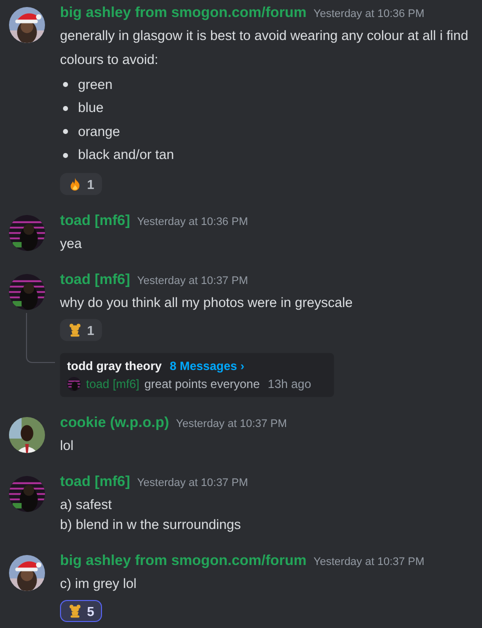 The width and height of the screenshot is (482, 628). Describe the element at coordinates (115, 423) in the screenshot. I see `username: cookie (w.p.o.p)` at that location.